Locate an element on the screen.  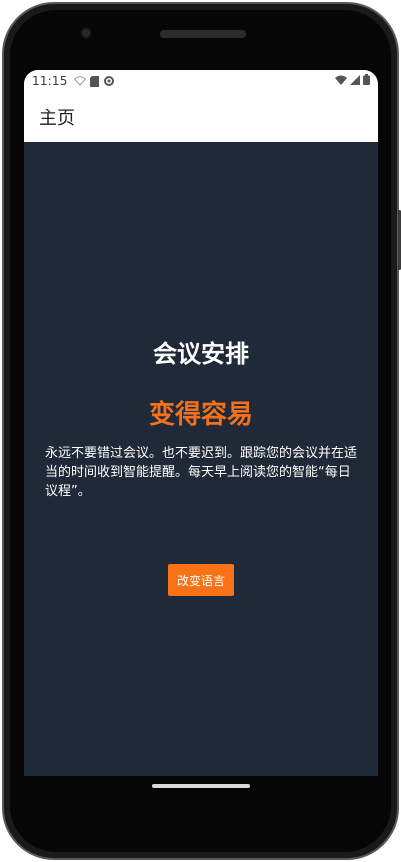
status-bar: 11:15 is located at coordinates (201, 81).